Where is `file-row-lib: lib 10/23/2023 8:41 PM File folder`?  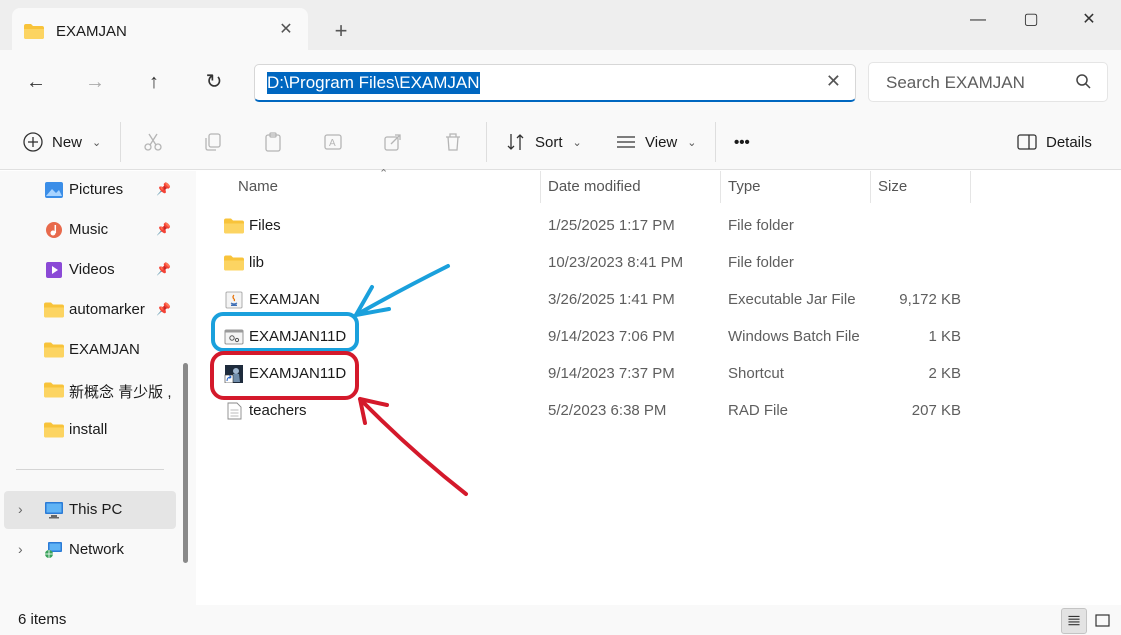
file-row-lib: lib 10/23/2023 8:41 PM File folder is located at coordinates (594, 263).